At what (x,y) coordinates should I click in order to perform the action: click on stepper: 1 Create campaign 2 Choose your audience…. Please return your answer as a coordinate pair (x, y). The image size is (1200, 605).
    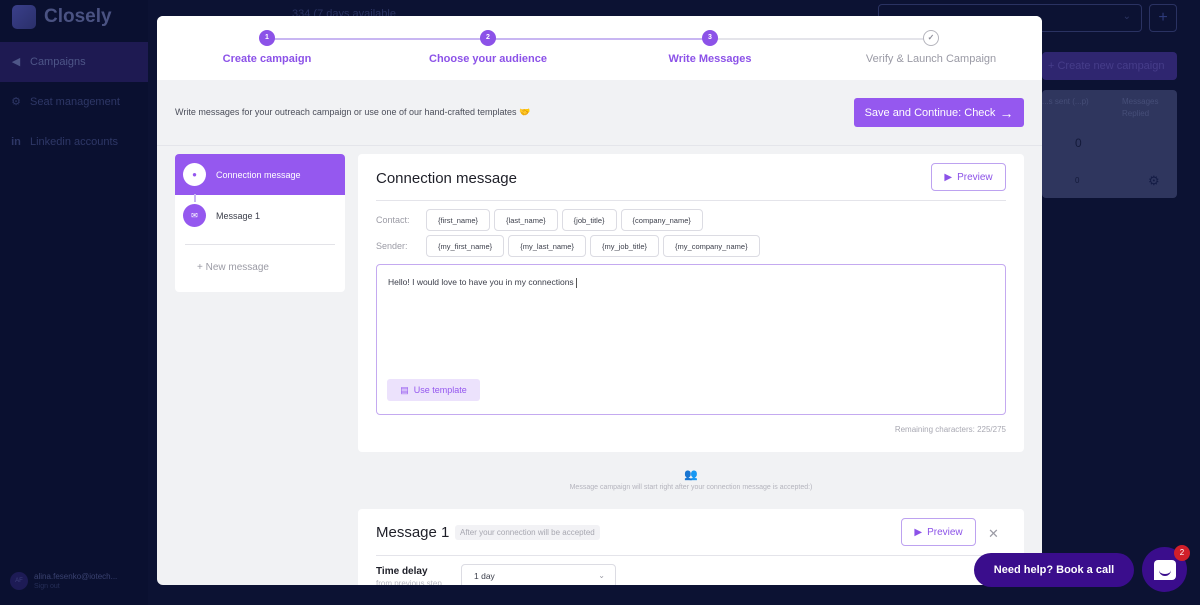
    Looking at the image, I should click on (599, 48).